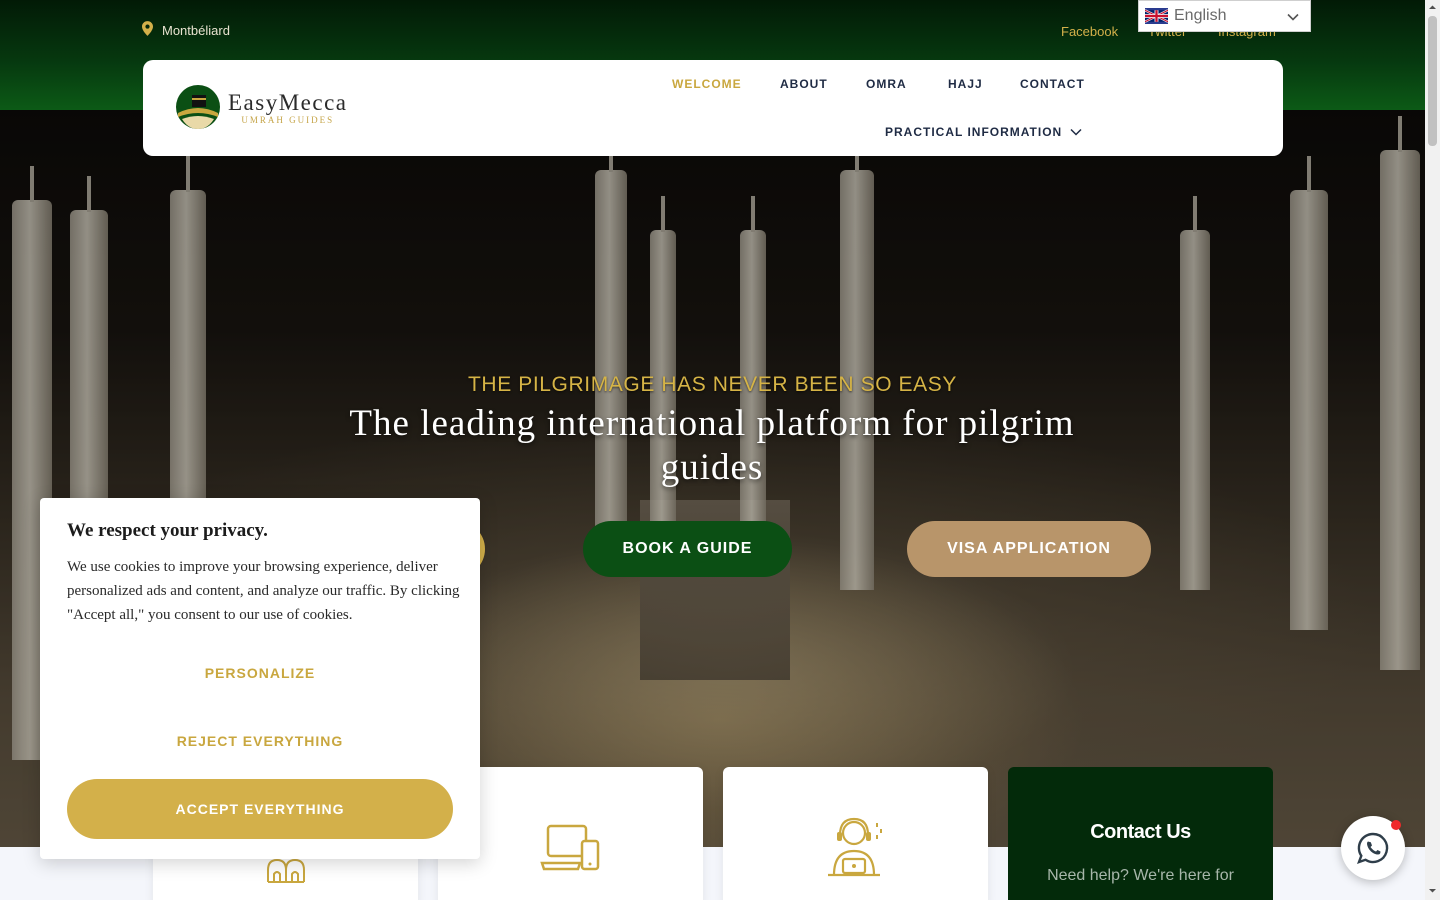 Image resolution: width=1440 pixels, height=900 pixels. I want to click on contact-us-card: Contact Us Need help? We're here for, so click(1140, 833).